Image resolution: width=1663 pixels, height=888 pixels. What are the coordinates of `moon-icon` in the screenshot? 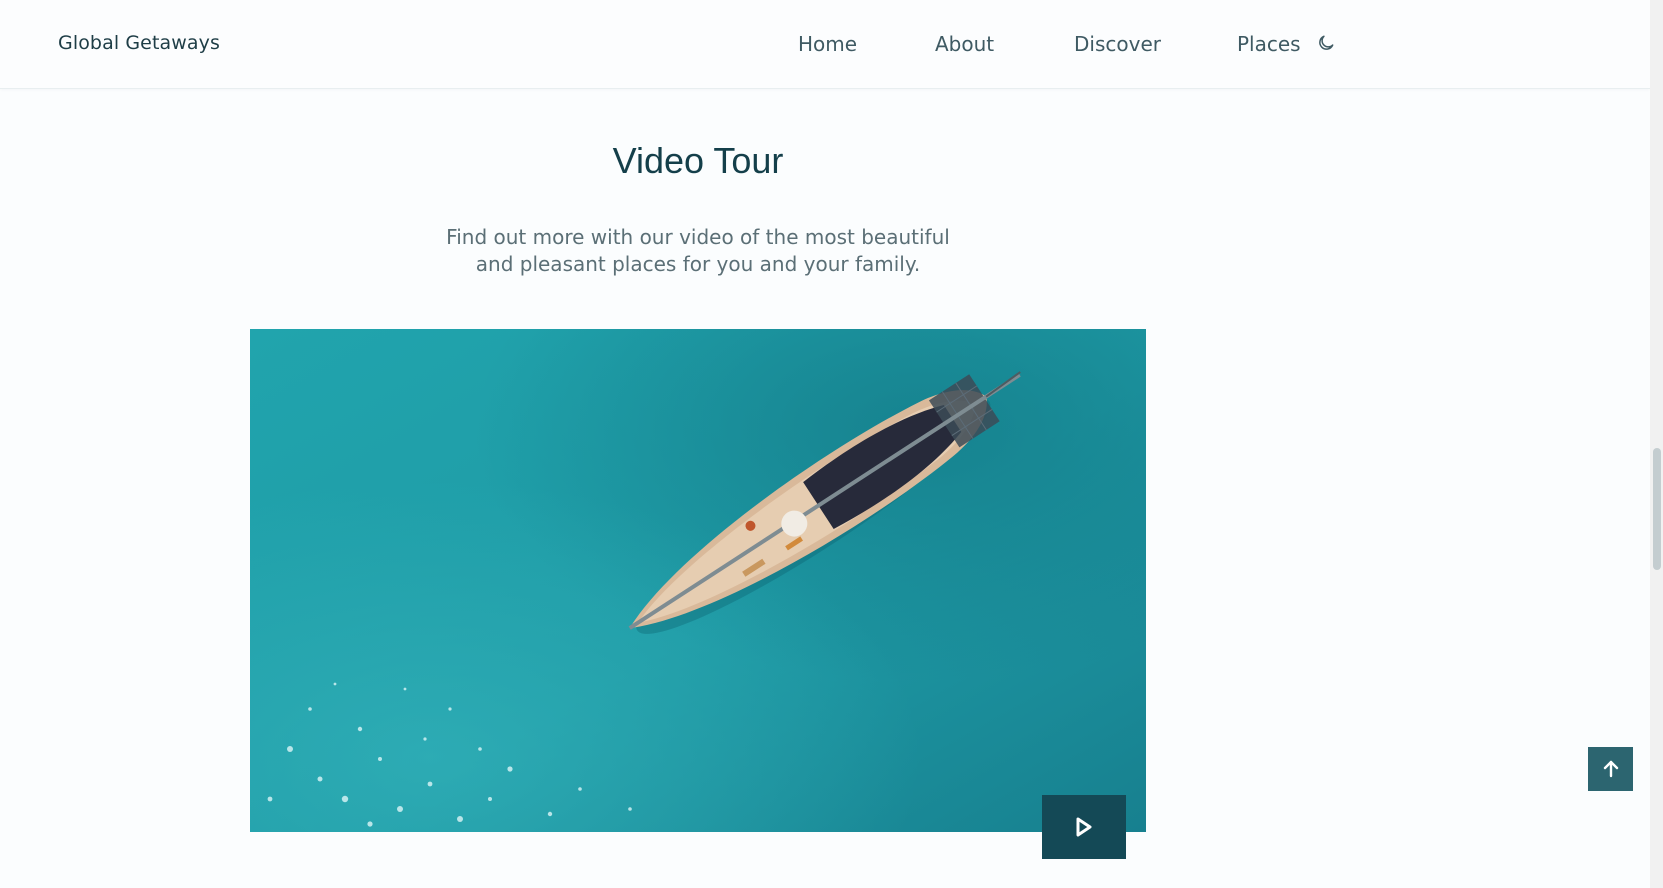 It's located at (1326, 42).